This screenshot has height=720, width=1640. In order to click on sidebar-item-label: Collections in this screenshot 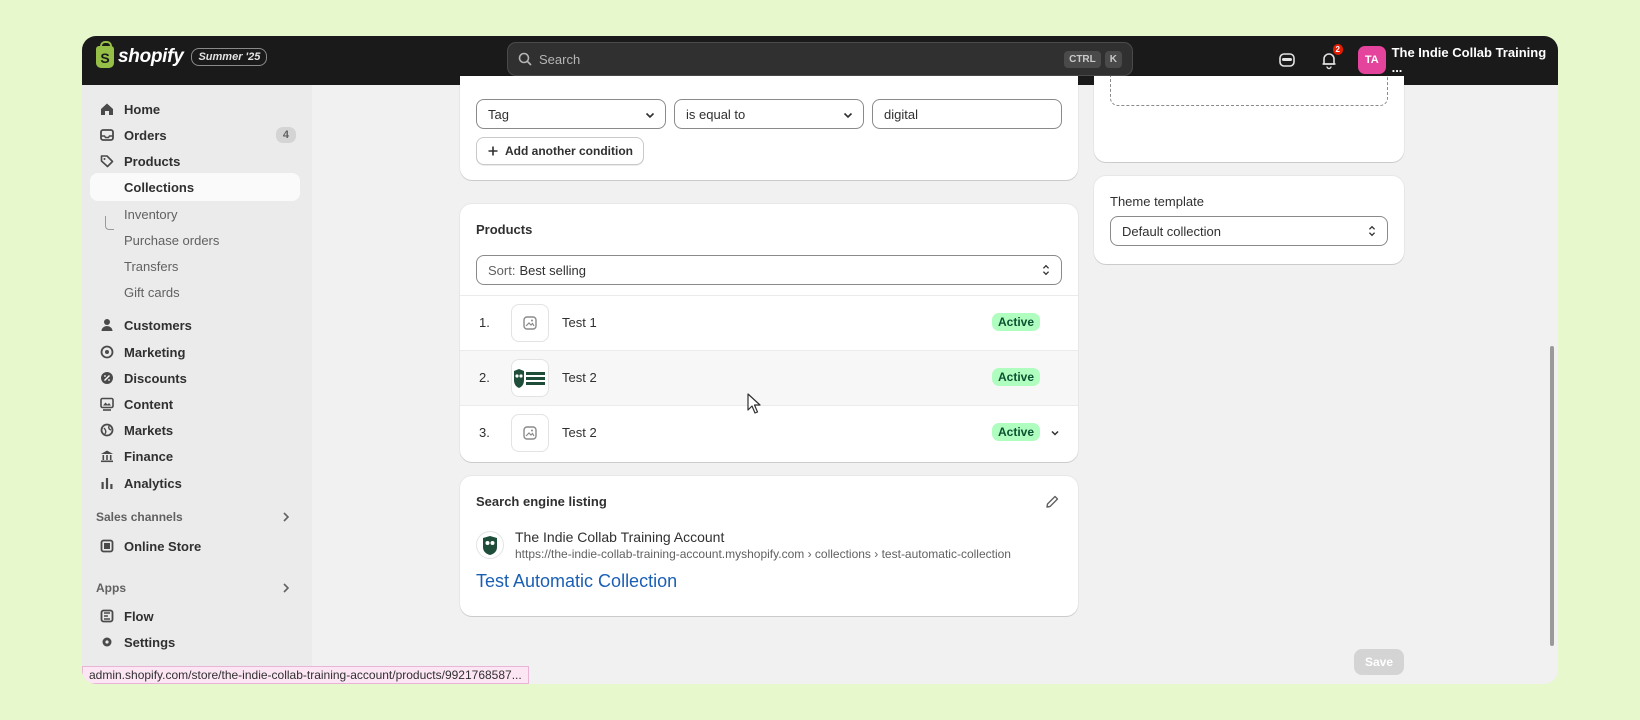, I will do `click(159, 187)`.